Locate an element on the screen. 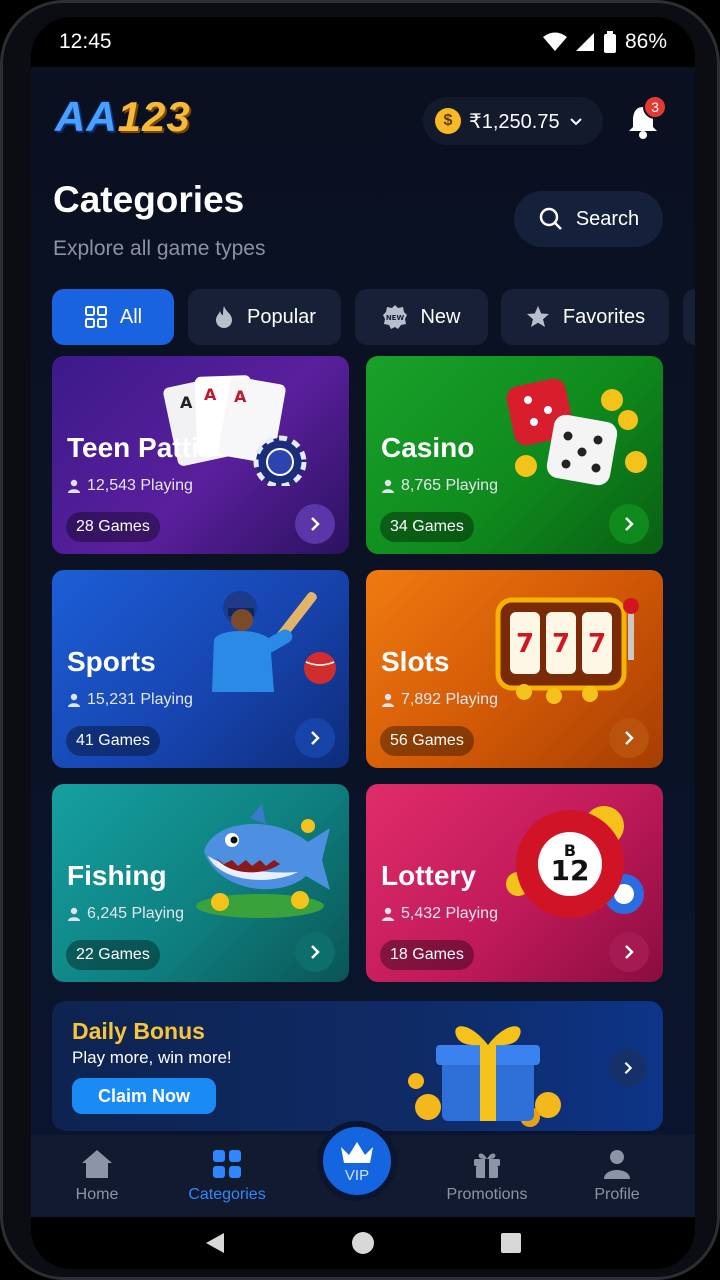 The width and height of the screenshot is (720, 1280). players-count: 15,231 Playing is located at coordinates (130, 700).